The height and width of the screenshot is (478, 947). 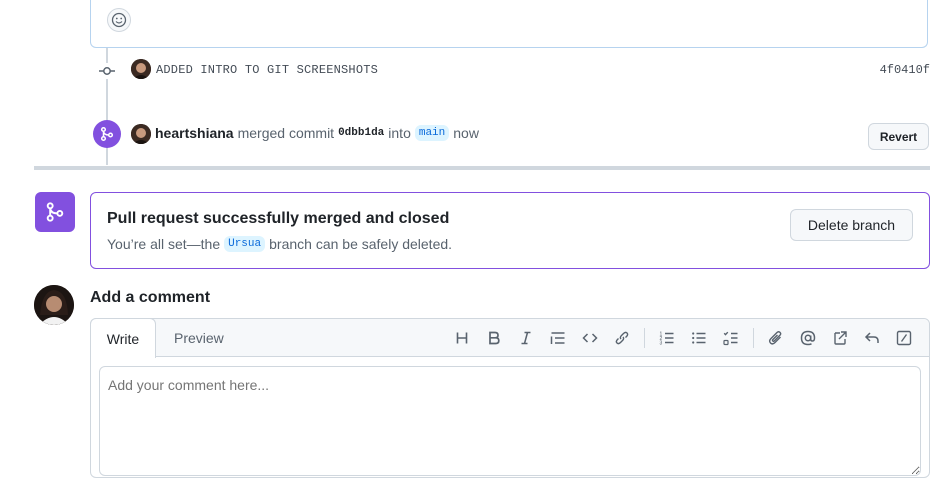 I want to click on unordered-list-icon, so click(x=699, y=338).